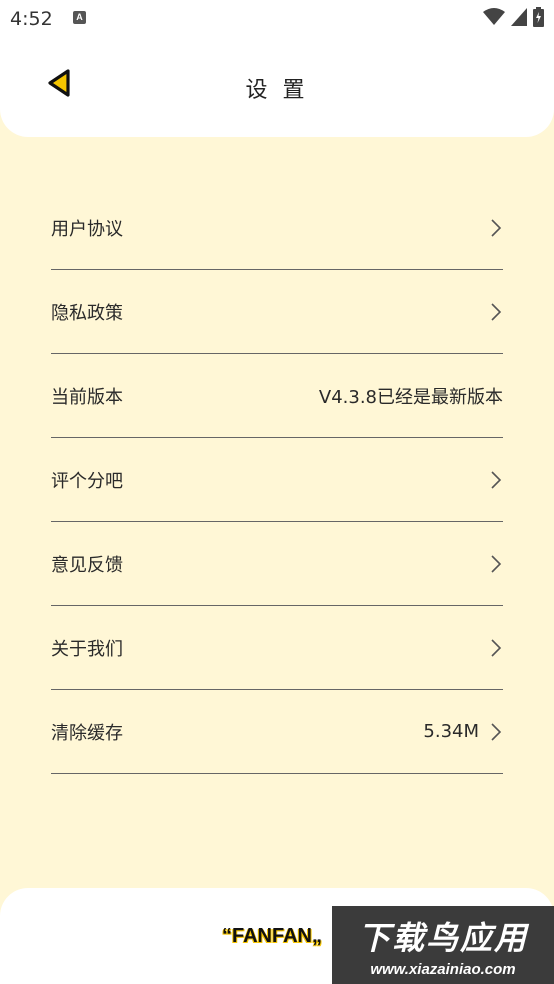 The width and height of the screenshot is (554, 984). Describe the element at coordinates (519, 19) in the screenshot. I see `signal-icon` at that location.